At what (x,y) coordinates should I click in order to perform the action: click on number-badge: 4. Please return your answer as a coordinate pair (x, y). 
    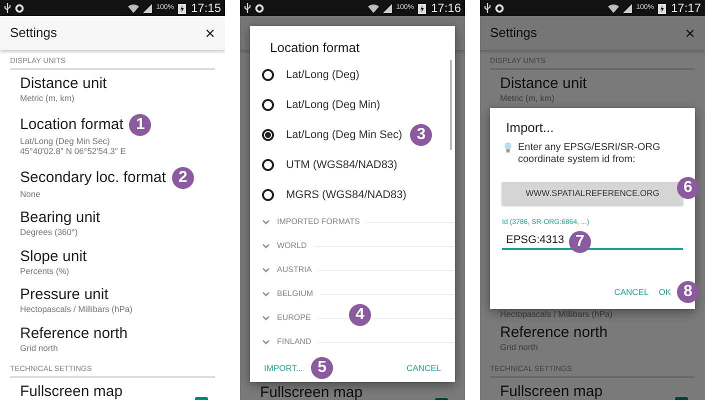
    Looking at the image, I should click on (360, 315).